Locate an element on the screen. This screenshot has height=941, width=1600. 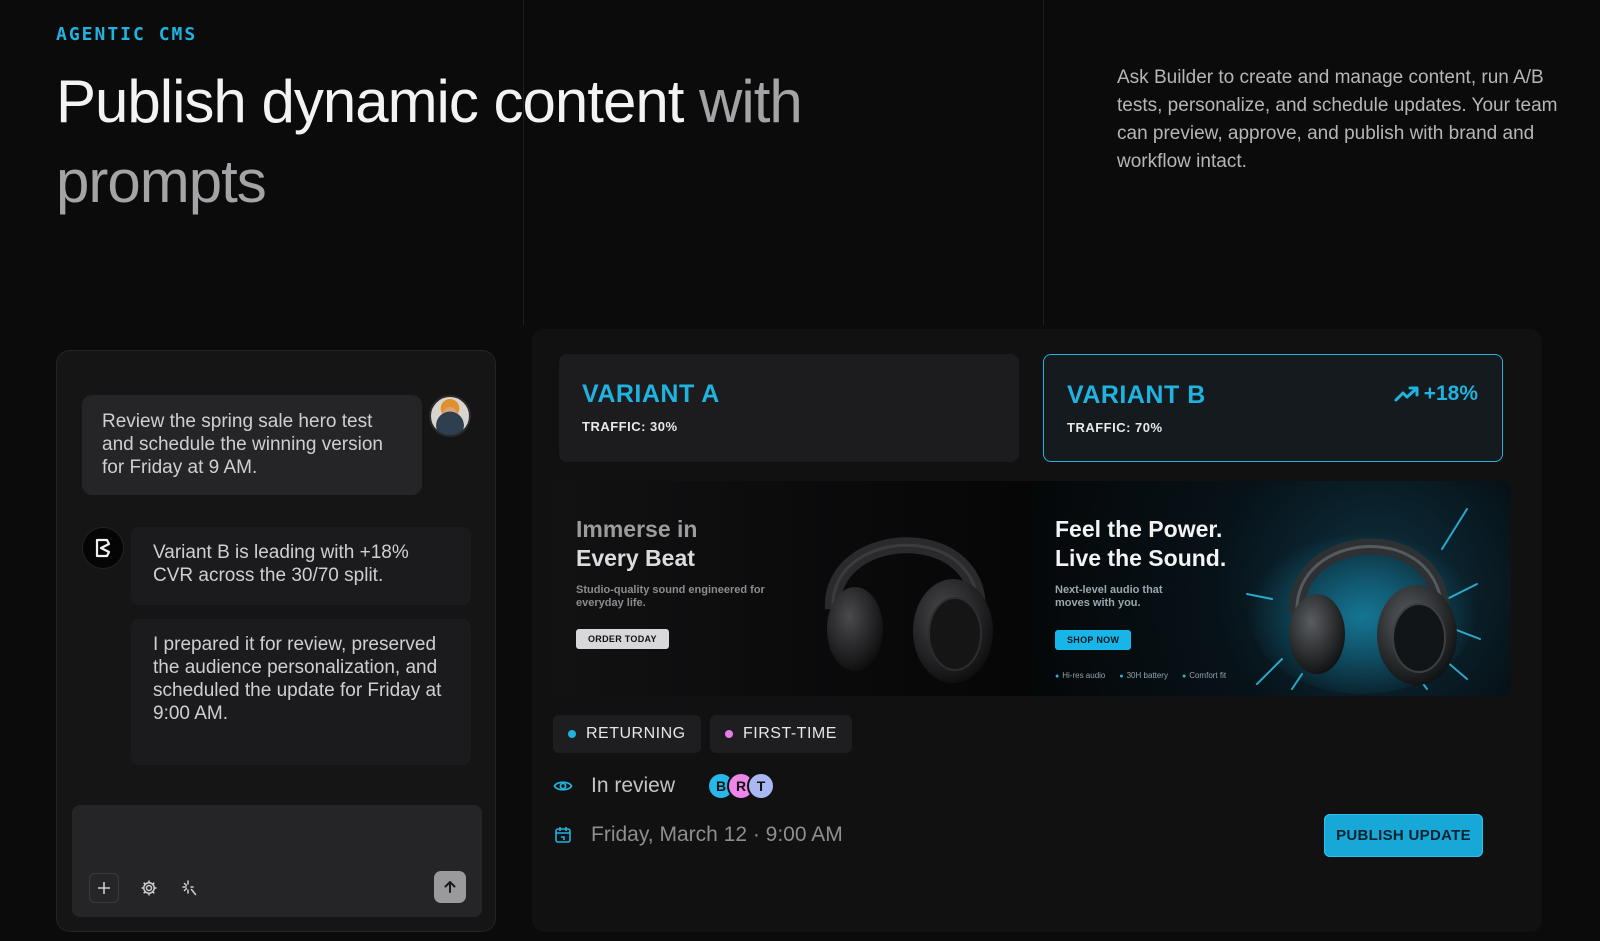
status-label: In review is located at coordinates (633, 785).